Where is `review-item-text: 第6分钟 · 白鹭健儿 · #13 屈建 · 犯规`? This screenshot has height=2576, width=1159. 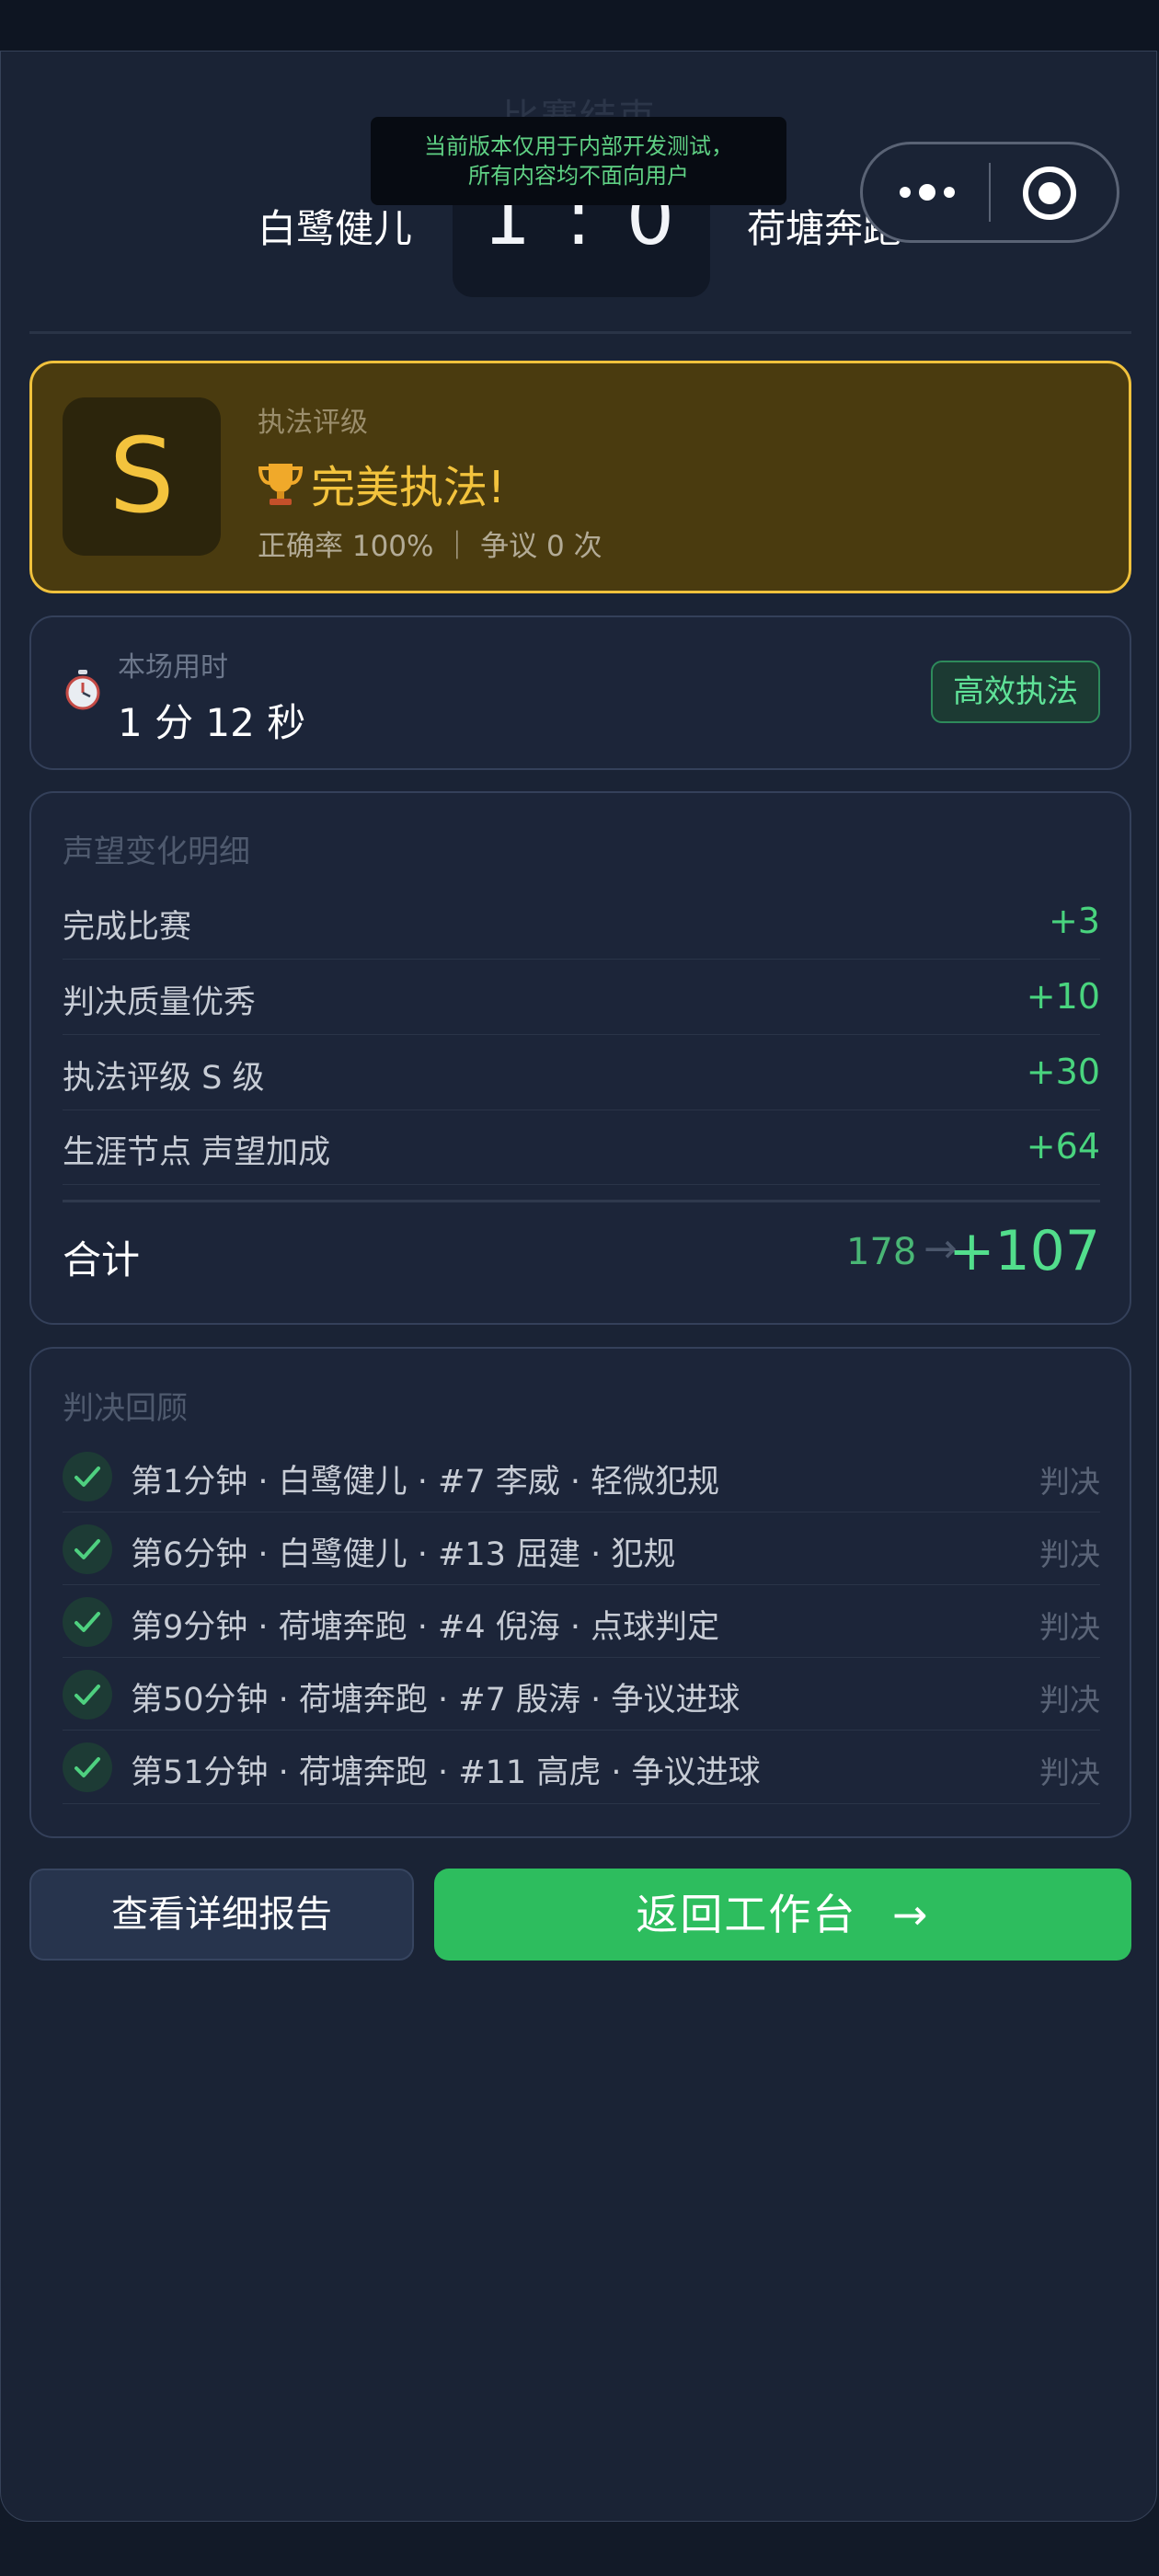 review-item-text: 第6分钟 · 白鹭健儿 · #13 屈建 · 犯规 is located at coordinates (403, 1554).